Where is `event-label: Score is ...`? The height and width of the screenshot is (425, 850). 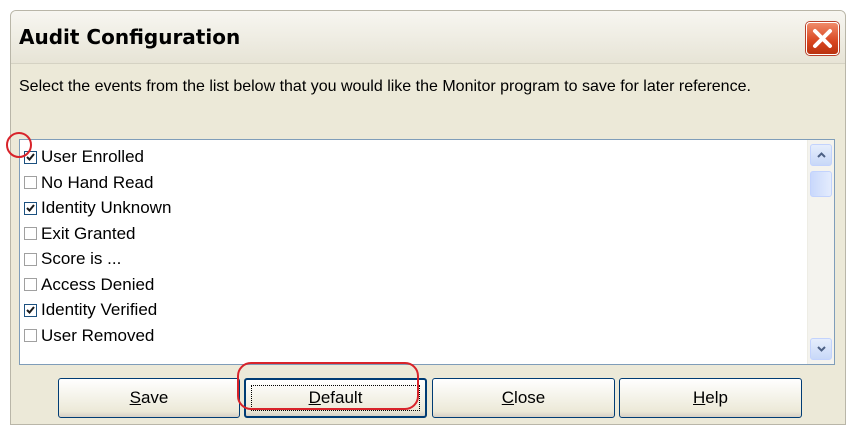
event-label: Score is ... is located at coordinates (81, 258).